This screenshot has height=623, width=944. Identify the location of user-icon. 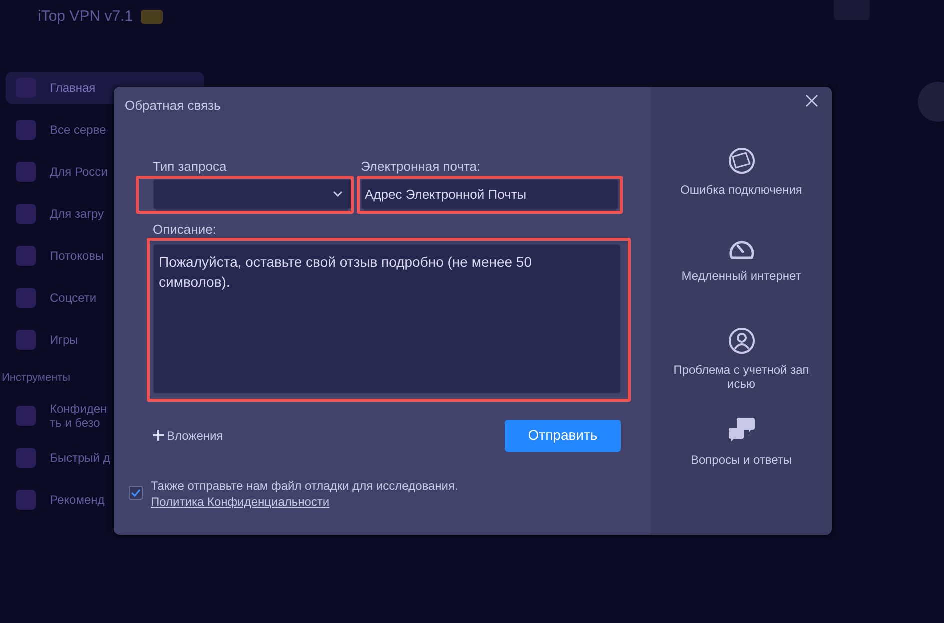
(742, 341).